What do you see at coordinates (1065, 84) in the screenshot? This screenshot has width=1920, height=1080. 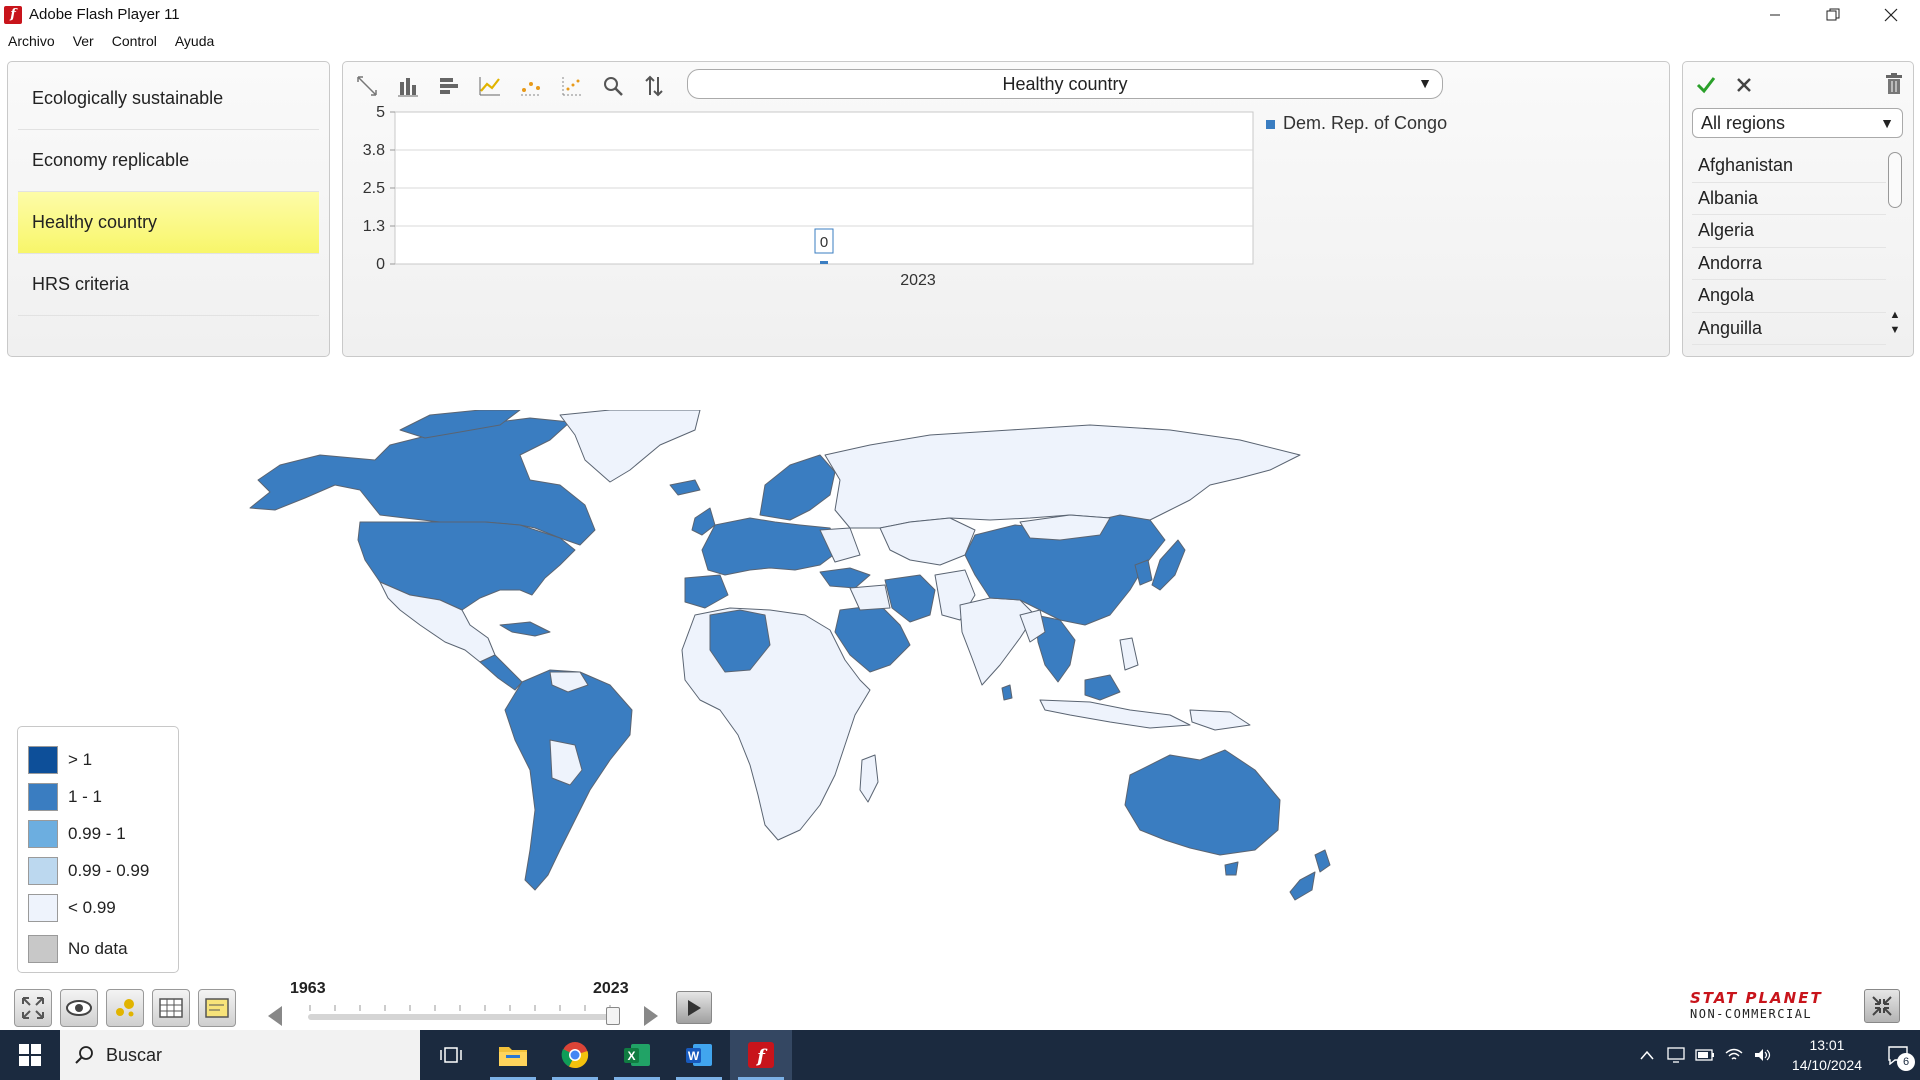 I see `indicator-dropdown: Healthy country ▼` at bounding box center [1065, 84].